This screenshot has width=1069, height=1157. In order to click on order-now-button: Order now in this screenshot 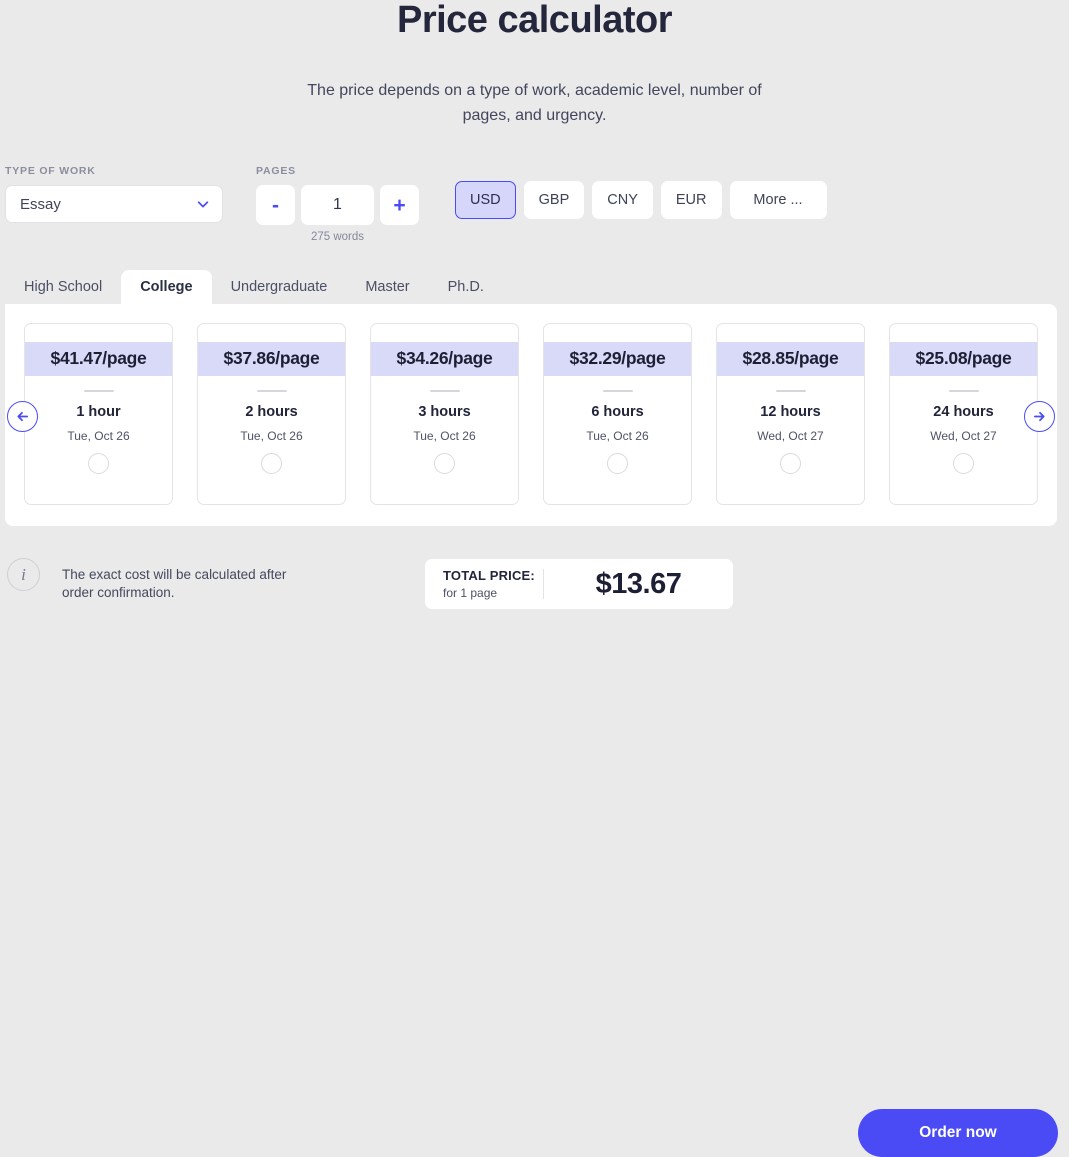, I will do `click(958, 1133)`.